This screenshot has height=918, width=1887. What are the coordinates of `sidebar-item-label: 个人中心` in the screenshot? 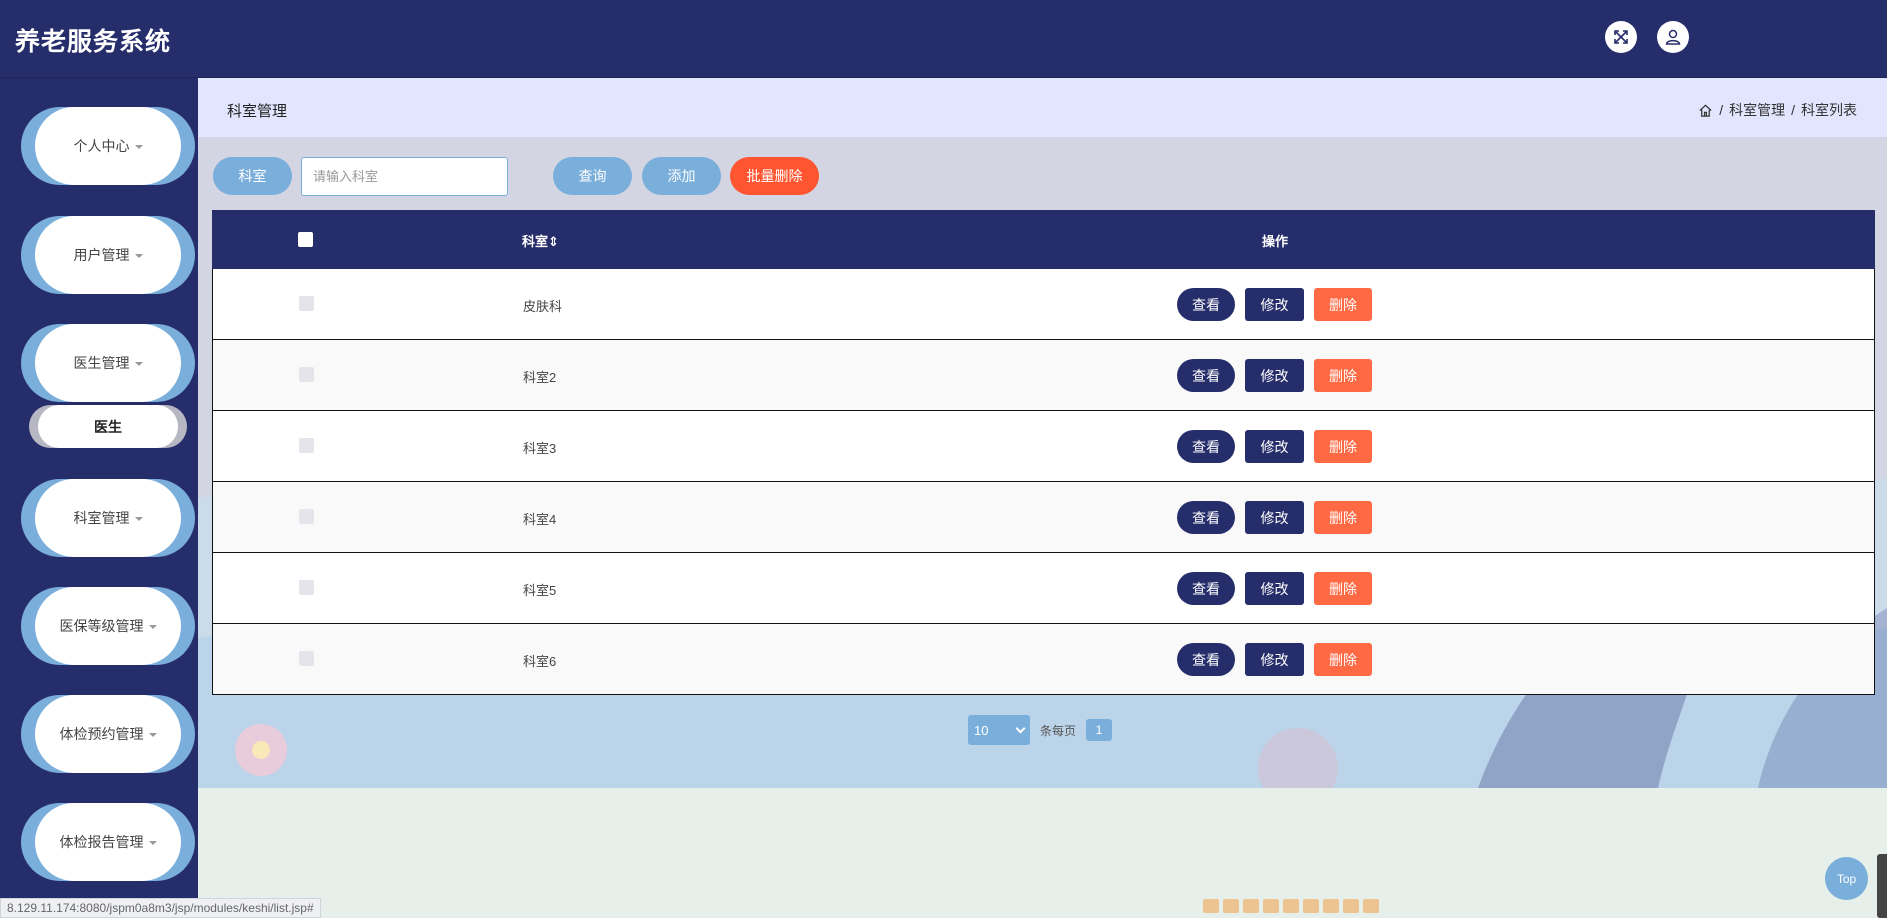 It's located at (101, 146).